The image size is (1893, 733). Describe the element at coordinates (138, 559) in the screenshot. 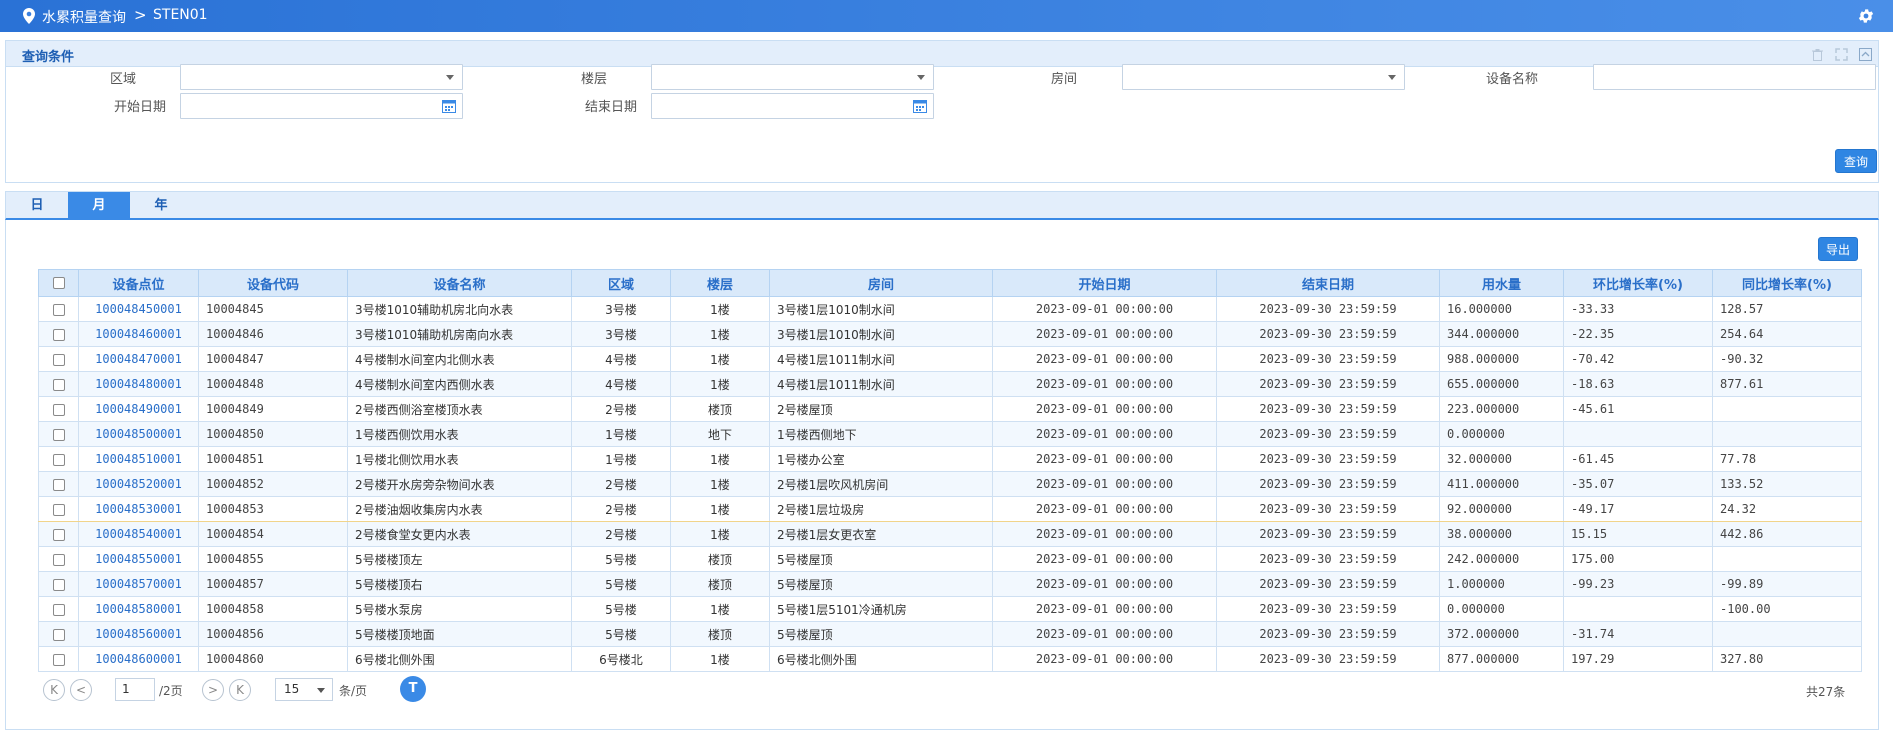

I see `device-point-link: 100048550001` at that location.